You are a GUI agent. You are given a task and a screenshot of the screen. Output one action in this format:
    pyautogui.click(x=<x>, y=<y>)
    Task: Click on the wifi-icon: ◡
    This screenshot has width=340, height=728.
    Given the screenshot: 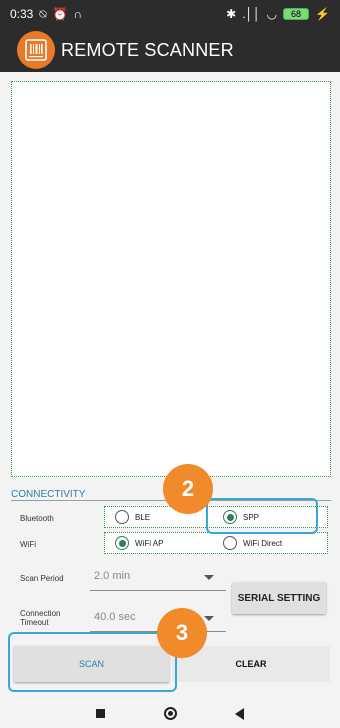 What is the action you would take?
    pyautogui.click(x=272, y=14)
    